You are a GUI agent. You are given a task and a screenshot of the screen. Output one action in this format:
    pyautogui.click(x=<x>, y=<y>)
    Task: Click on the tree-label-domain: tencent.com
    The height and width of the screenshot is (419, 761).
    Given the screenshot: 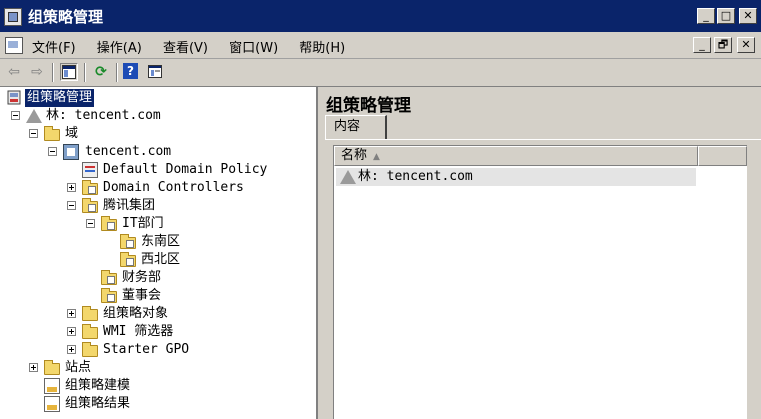 What is the action you would take?
    pyautogui.click(x=128, y=151)
    